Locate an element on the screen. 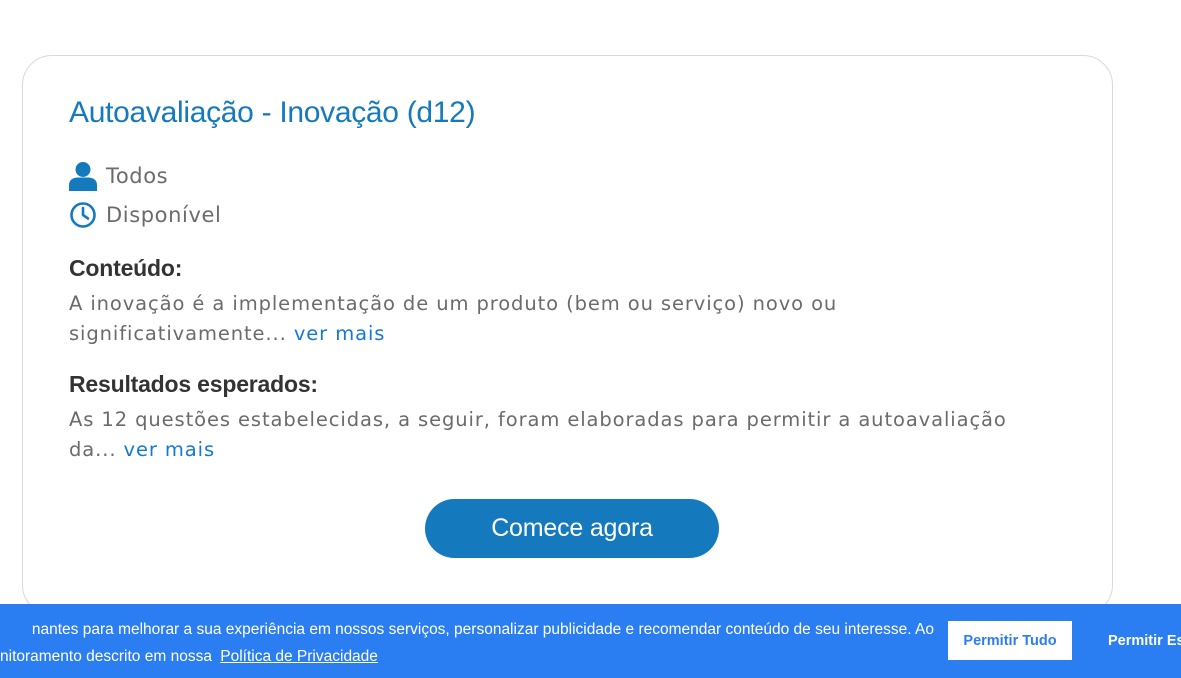 This screenshot has width=1181, height=678. content-heading: Conteúdo: is located at coordinates (126, 268).